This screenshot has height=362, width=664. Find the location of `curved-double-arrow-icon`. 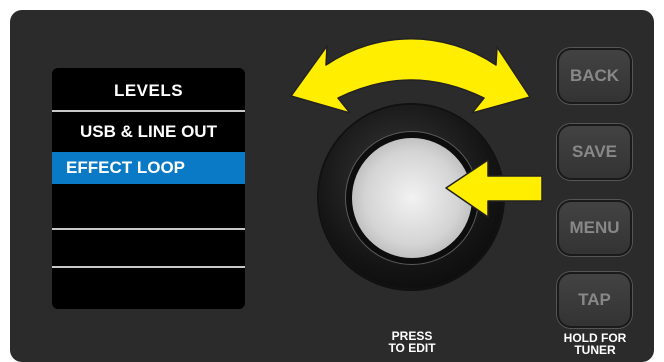

curved-double-arrow-icon is located at coordinates (410, 76).